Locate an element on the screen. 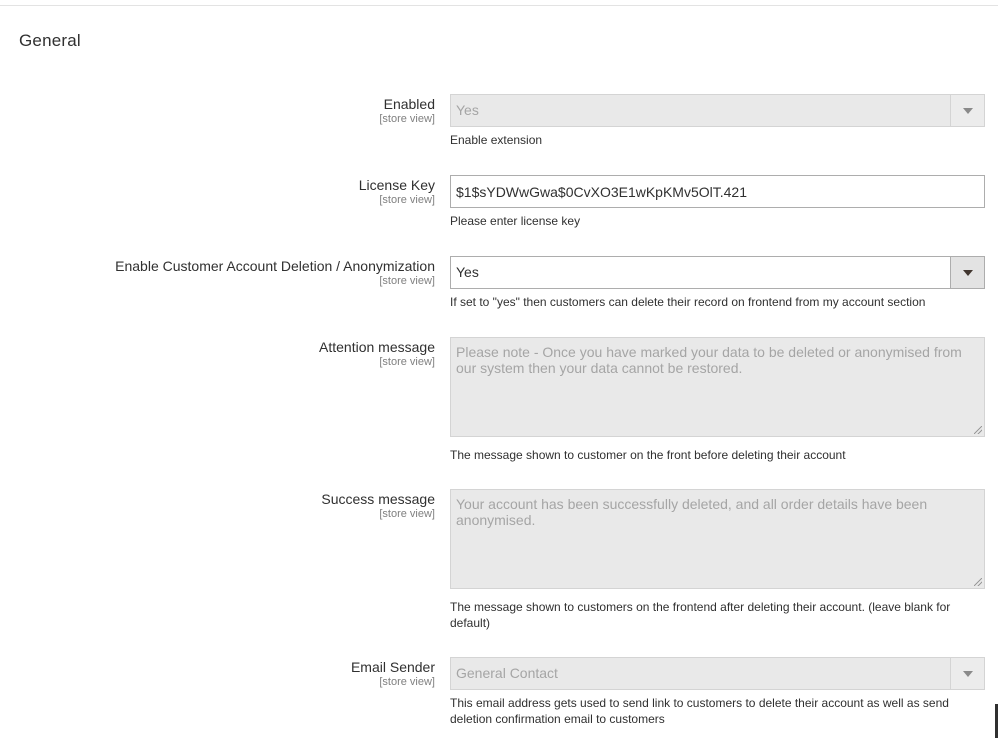  field-label: Enabled [store view] is located at coordinates (407, 111).